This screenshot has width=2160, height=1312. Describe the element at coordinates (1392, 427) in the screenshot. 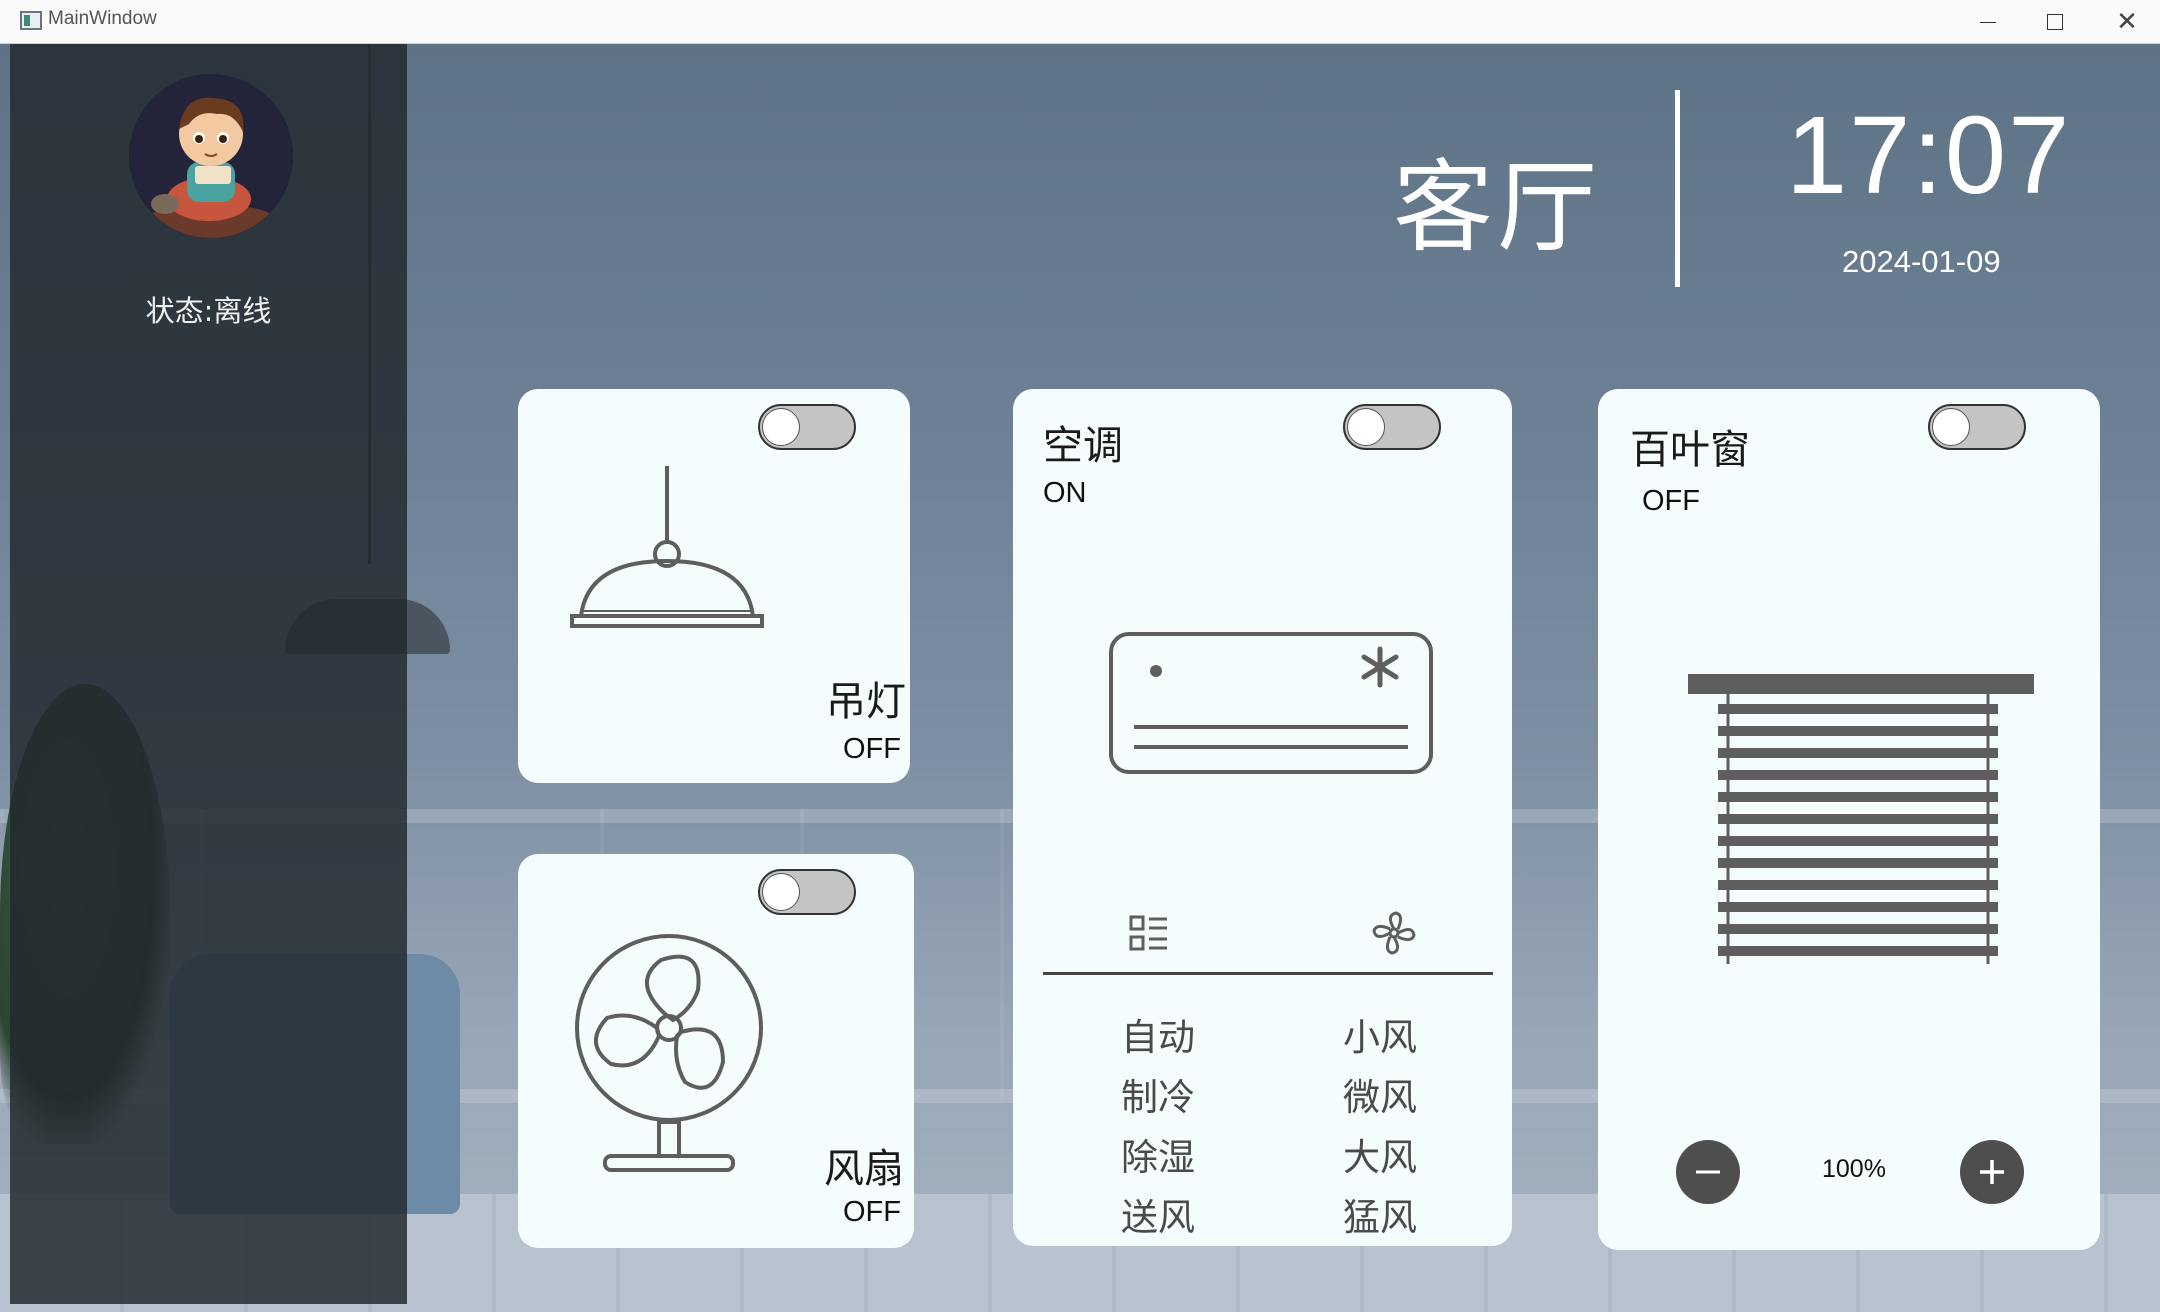

I see `ac-toggle` at that location.